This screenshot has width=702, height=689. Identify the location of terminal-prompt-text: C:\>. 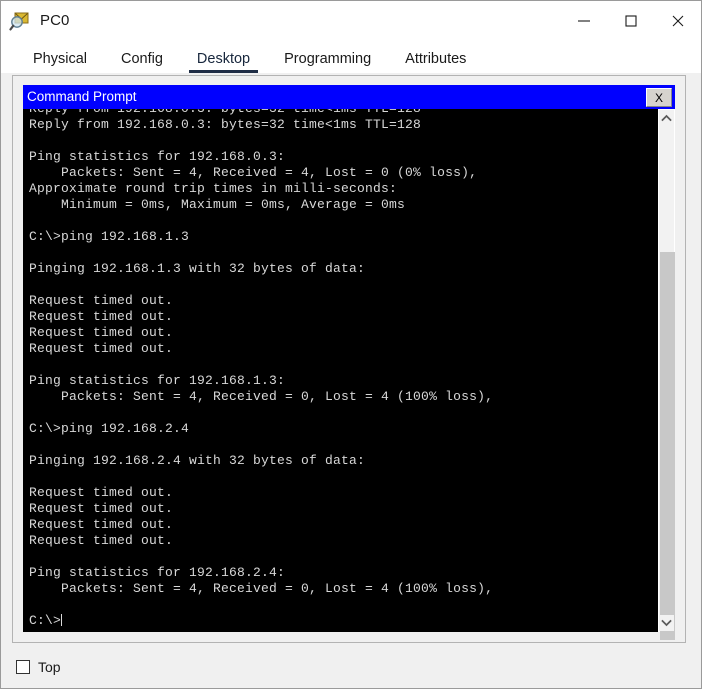
(45, 620).